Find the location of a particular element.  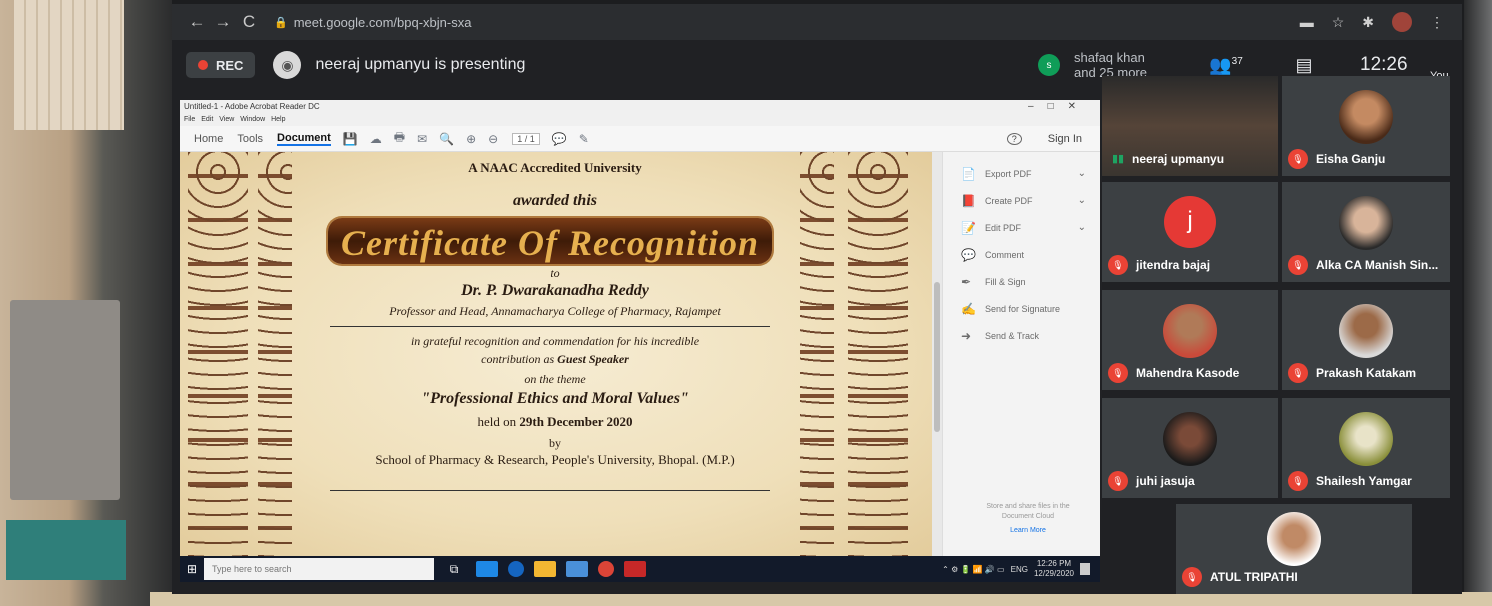

participant-name: juhi jasuja is located at coordinates (1165, 481).